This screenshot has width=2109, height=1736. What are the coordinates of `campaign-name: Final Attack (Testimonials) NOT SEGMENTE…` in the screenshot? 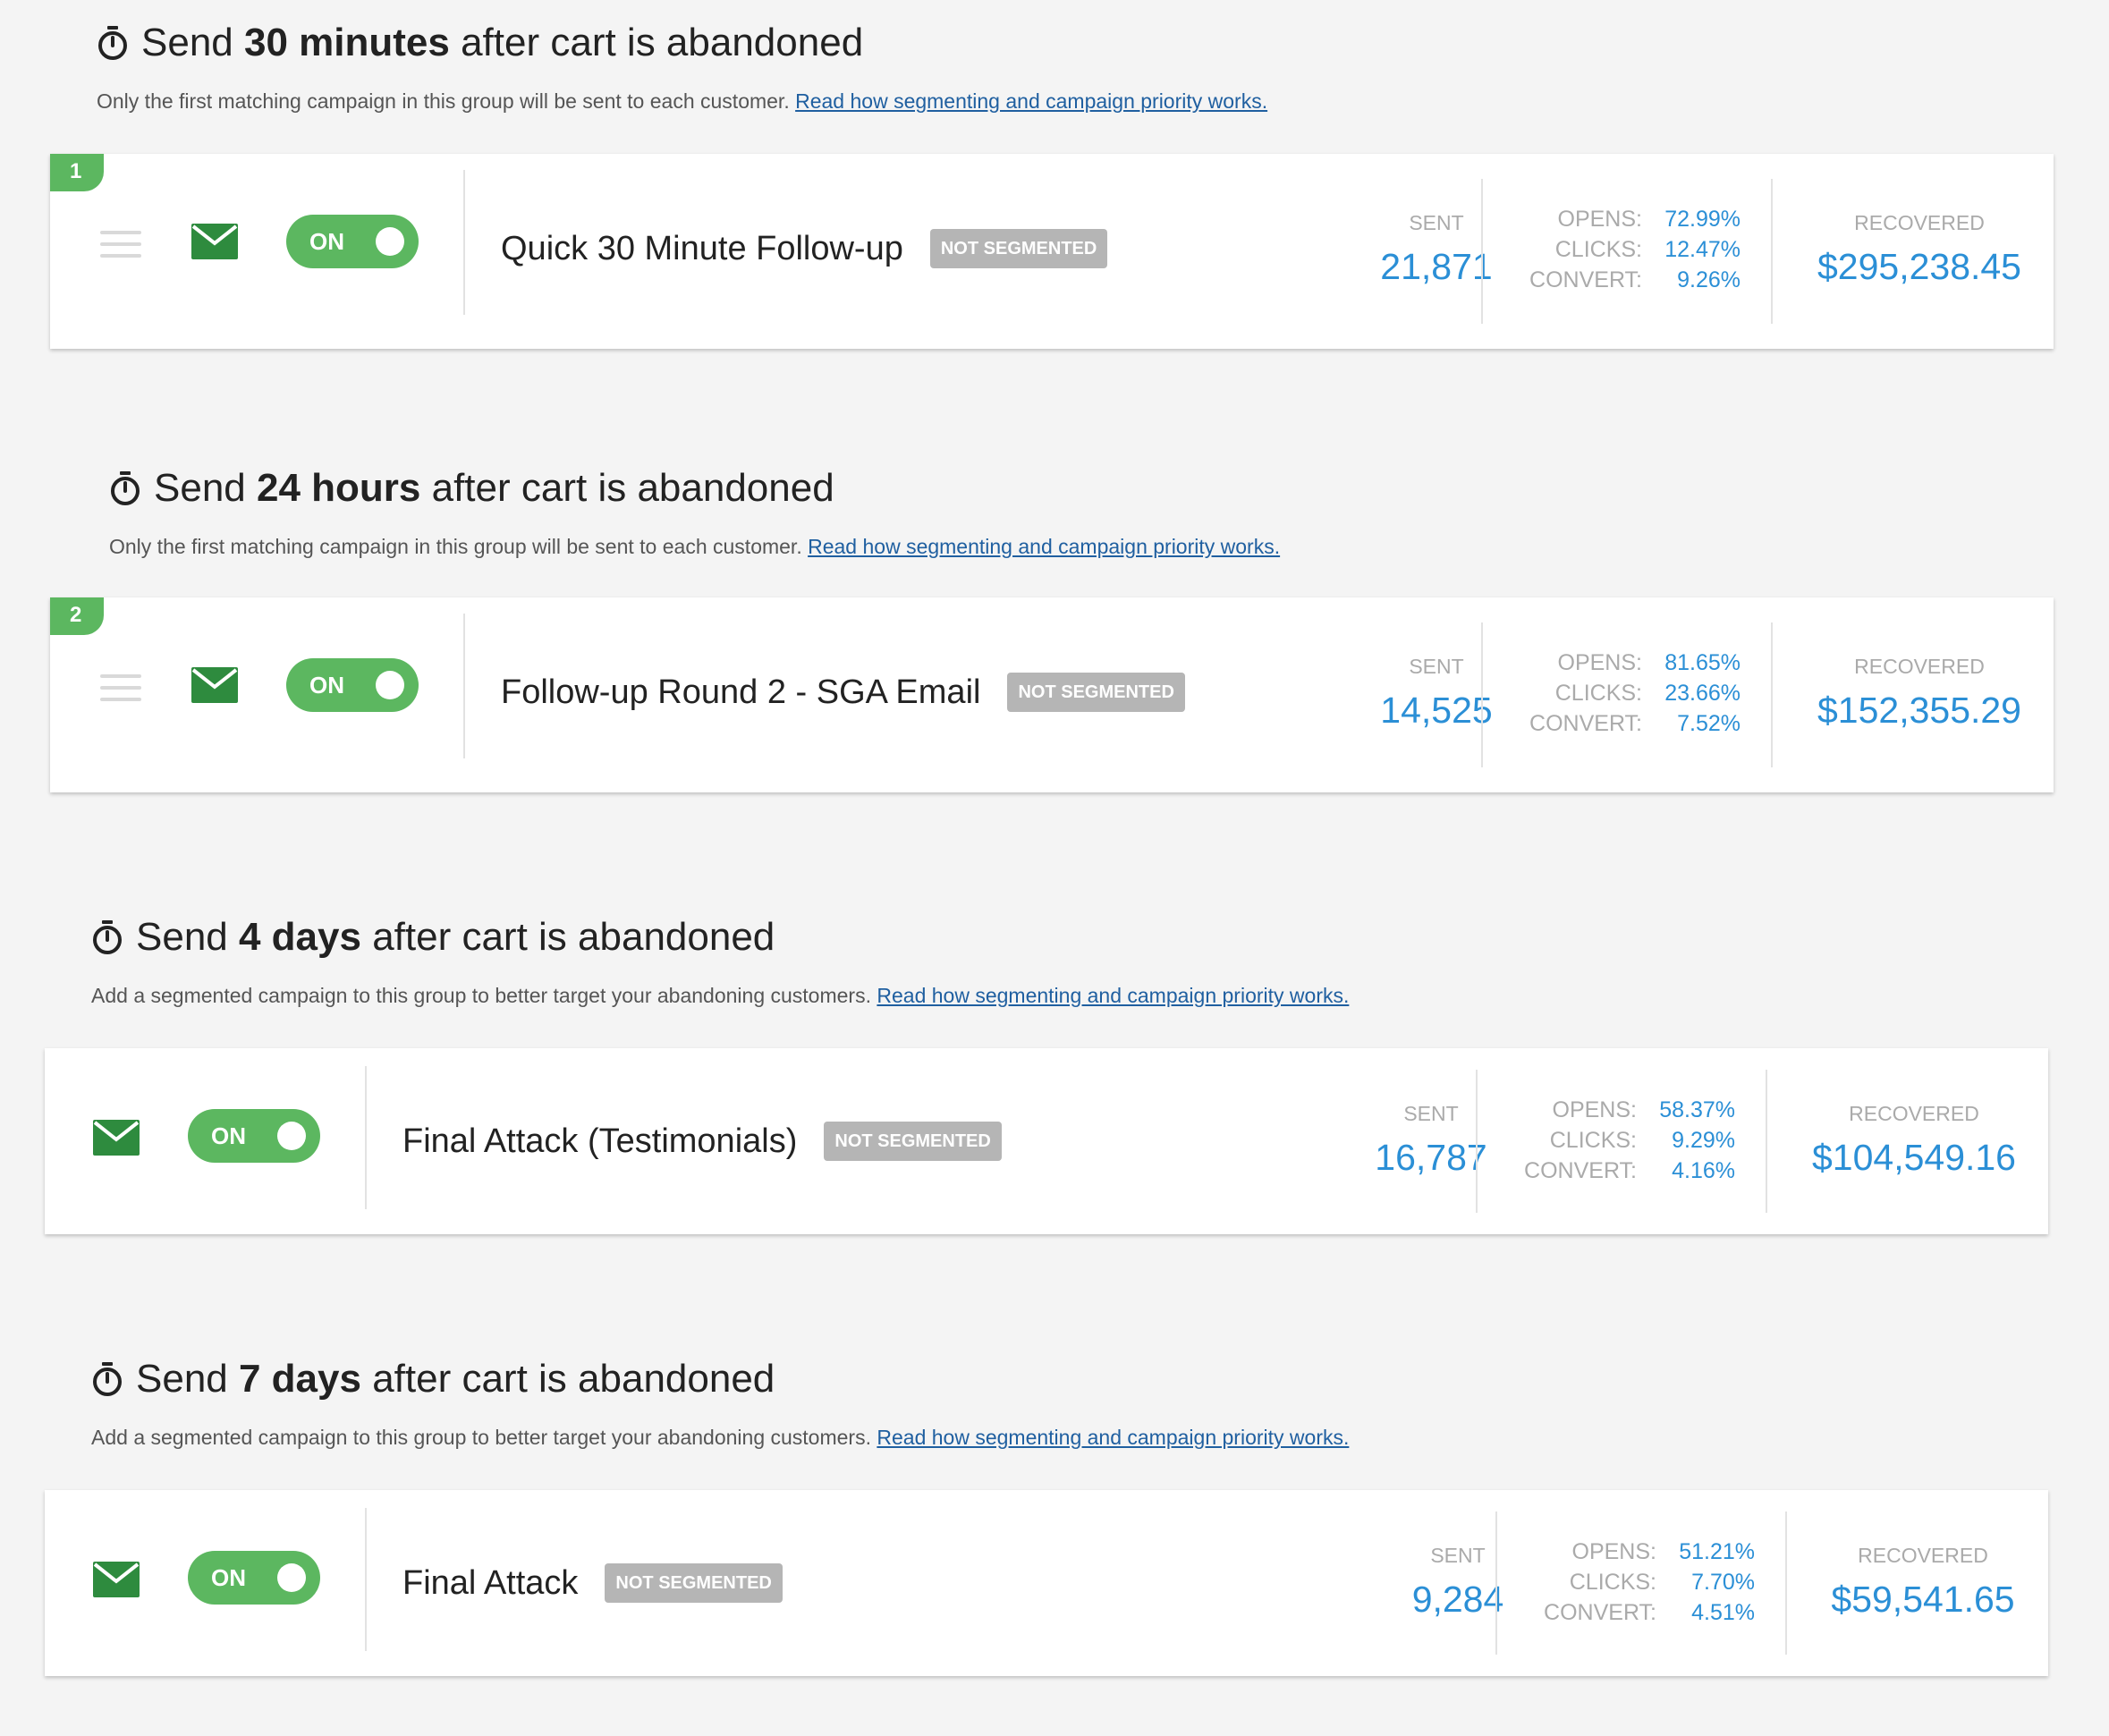 It's located at (702, 1141).